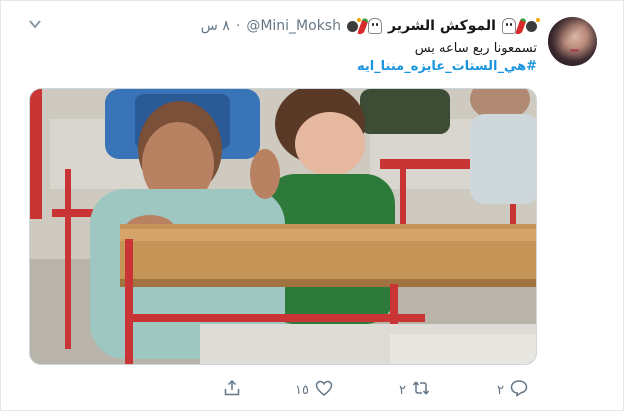  Describe the element at coordinates (293, 26) in the screenshot. I see `user-handle: @Mini_Moksh` at that location.